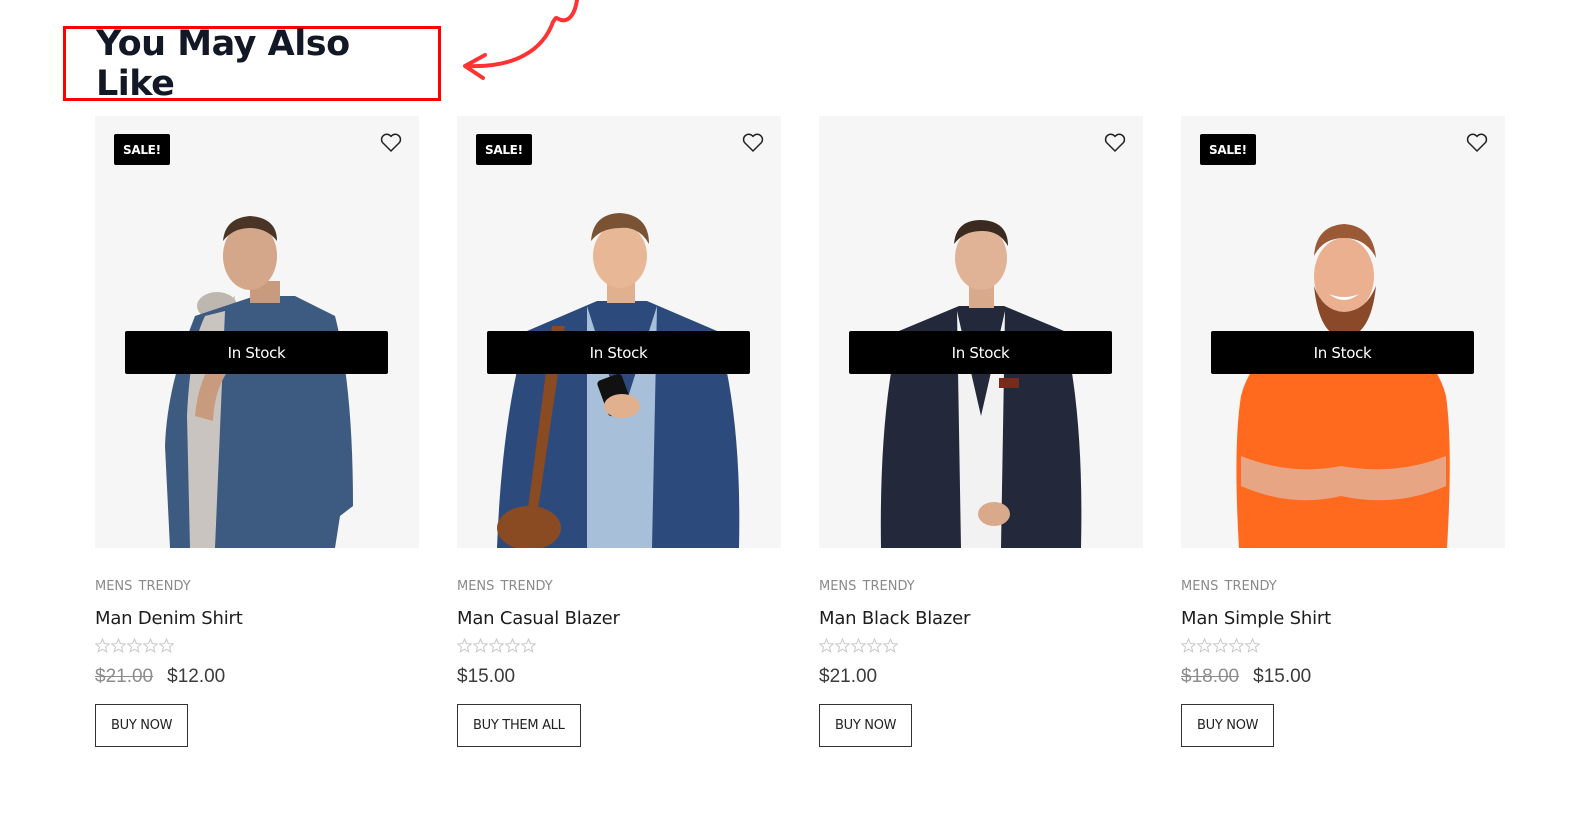 This screenshot has width=1591, height=815. Describe the element at coordinates (223, 63) in the screenshot. I see `section-heading: You May Also Like` at that location.